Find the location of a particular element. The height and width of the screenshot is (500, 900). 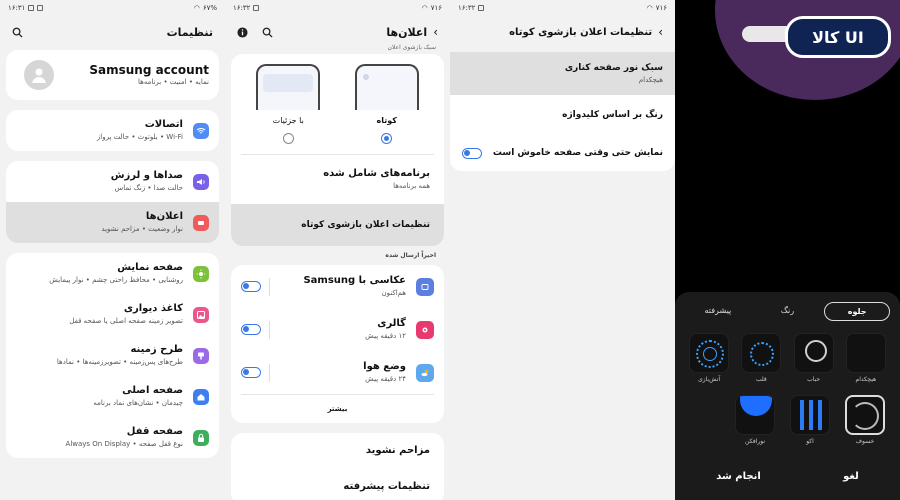

wallpaper-icon is located at coordinates (201, 314).